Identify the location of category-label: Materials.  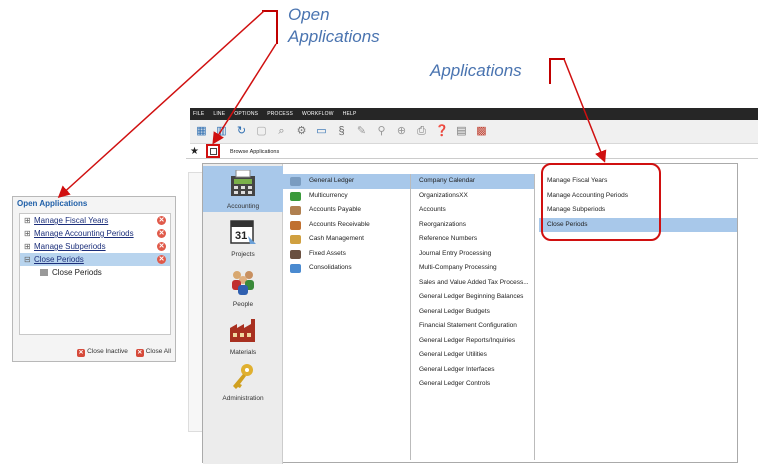
(243, 352).